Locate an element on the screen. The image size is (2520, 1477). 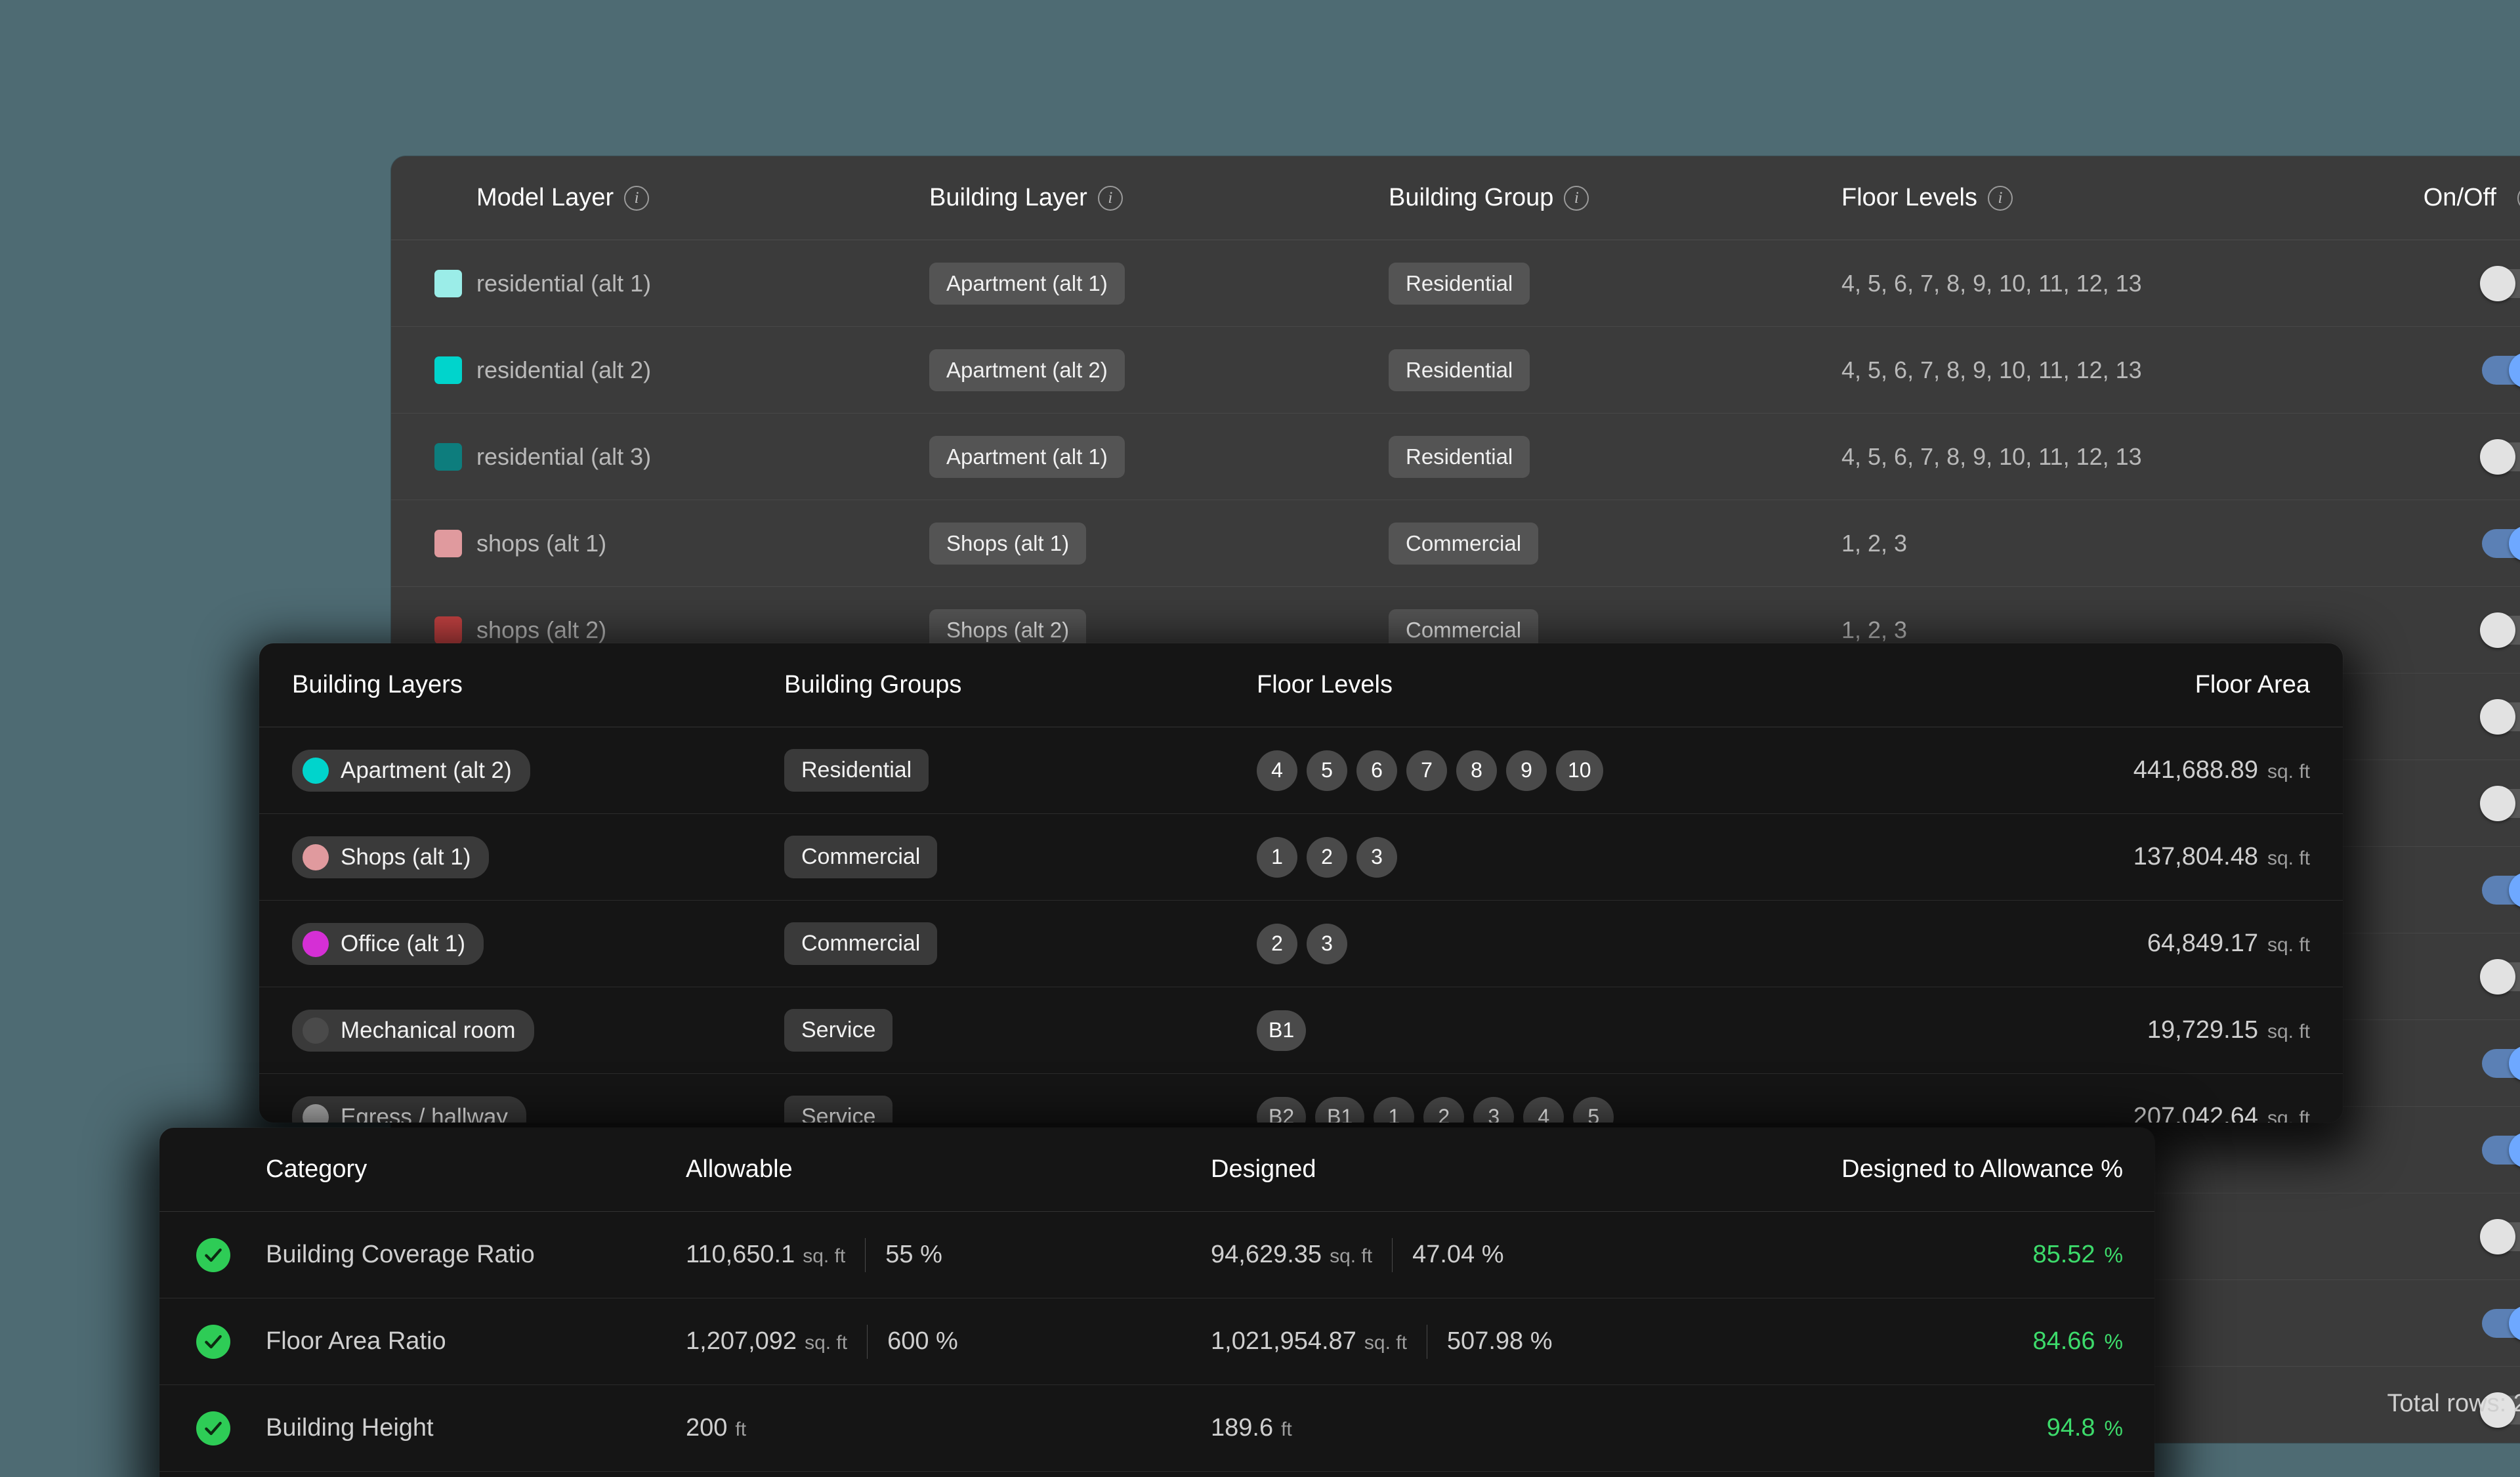
floor-levels-cell: 4 5 6 7 8 9 10 is located at coordinates (1585, 770).